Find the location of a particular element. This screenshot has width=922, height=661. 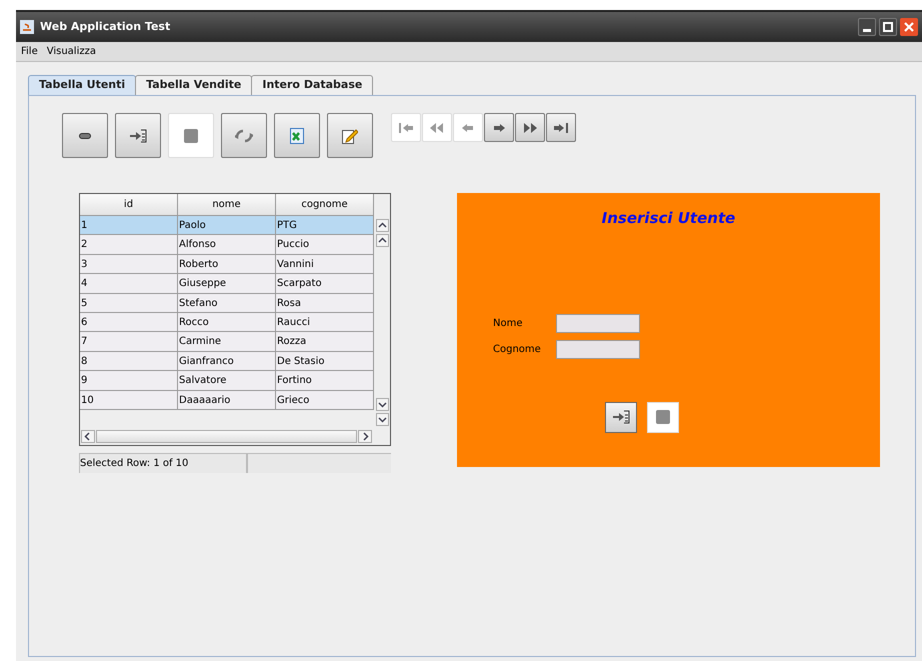

form-button is located at coordinates (621, 417).